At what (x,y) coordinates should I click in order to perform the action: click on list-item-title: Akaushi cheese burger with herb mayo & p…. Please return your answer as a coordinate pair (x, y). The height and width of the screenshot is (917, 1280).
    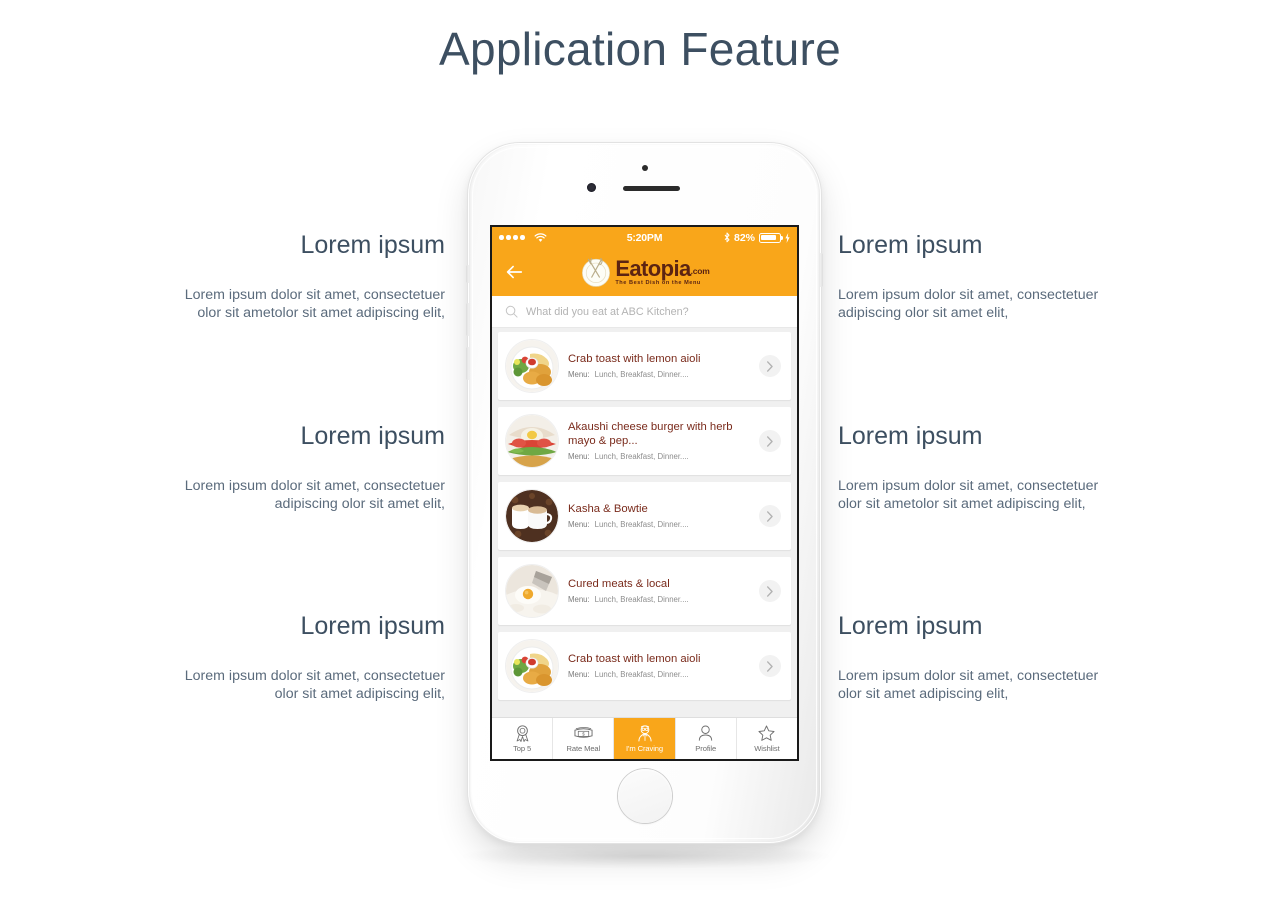
    Looking at the image, I should click on (650, 433).